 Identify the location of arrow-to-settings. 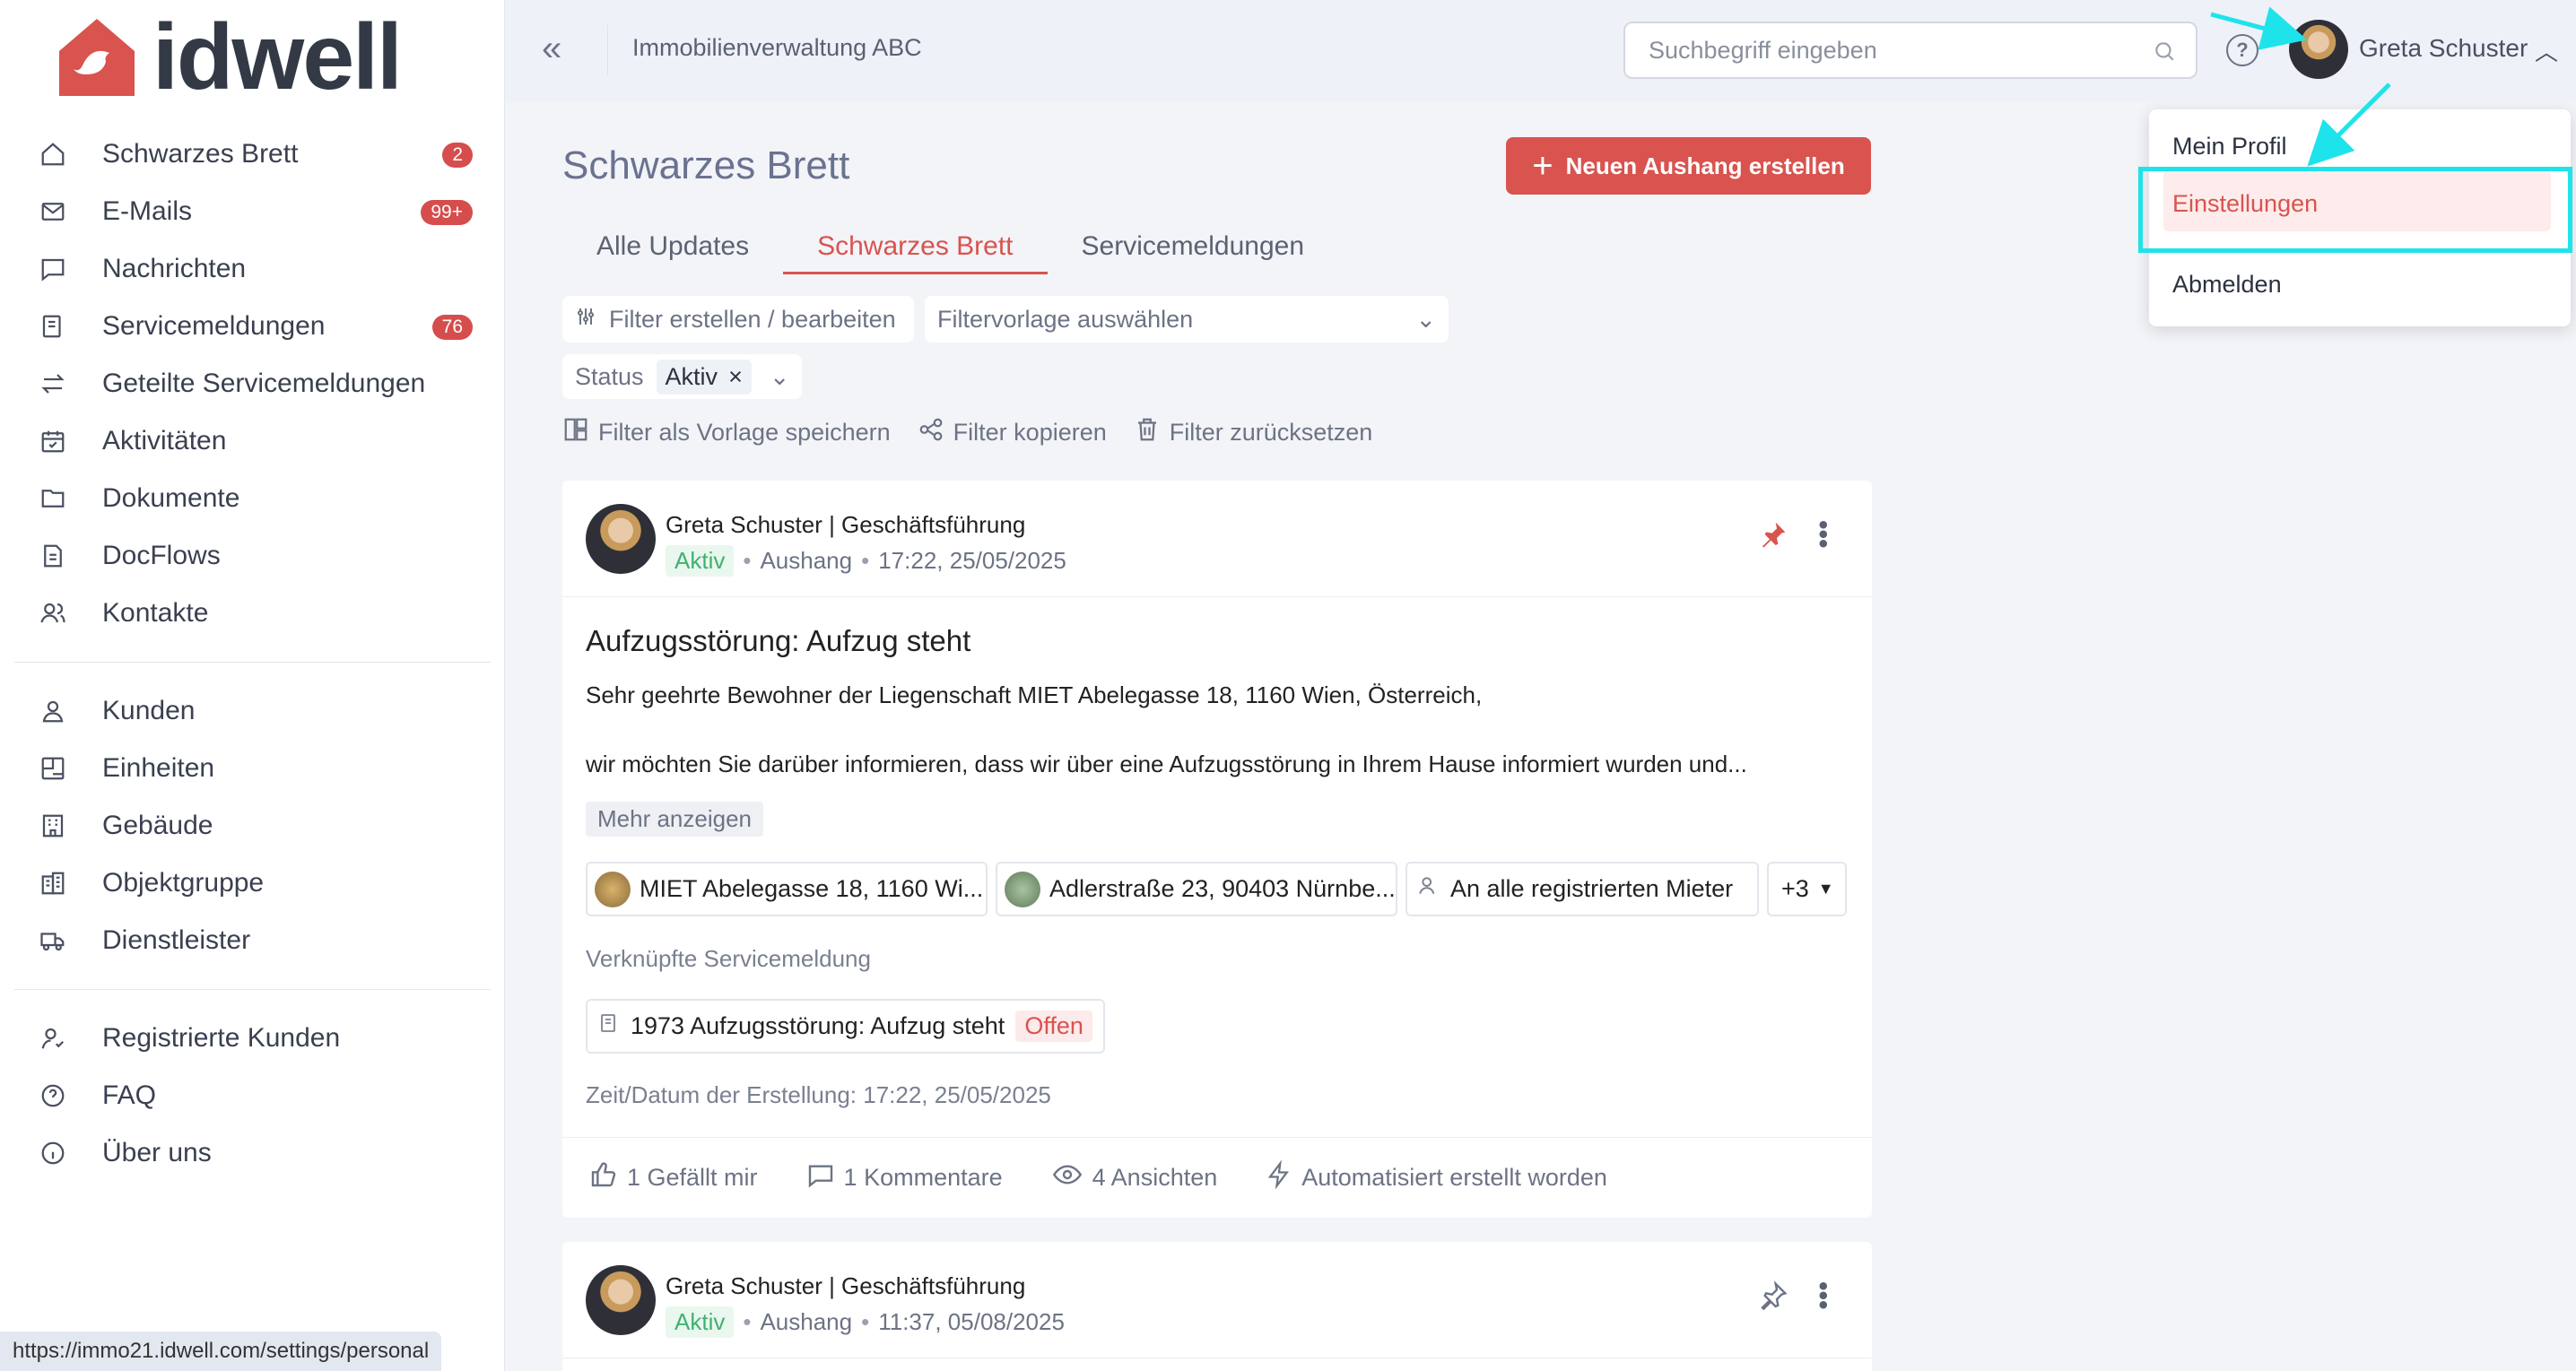
(2349, 124).